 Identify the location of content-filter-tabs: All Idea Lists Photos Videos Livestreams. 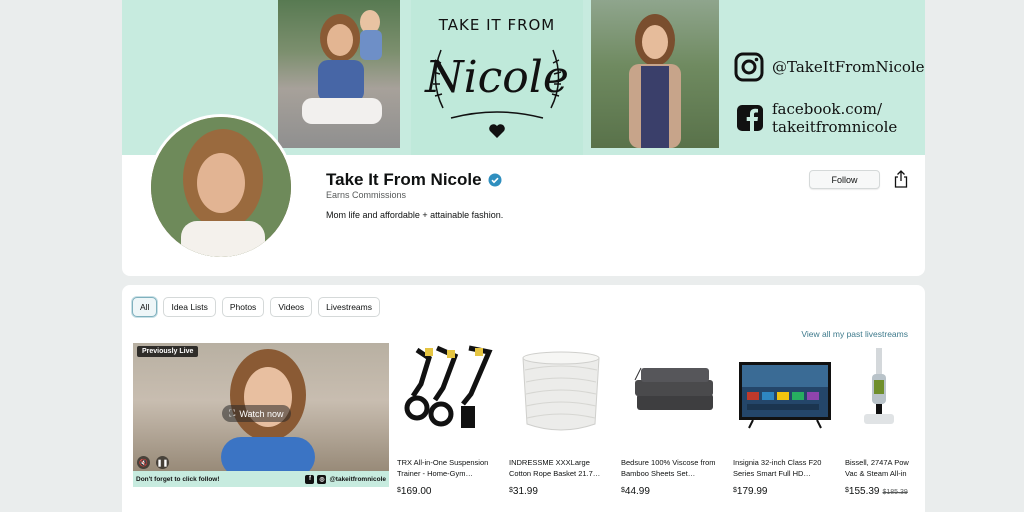
(256, 307).